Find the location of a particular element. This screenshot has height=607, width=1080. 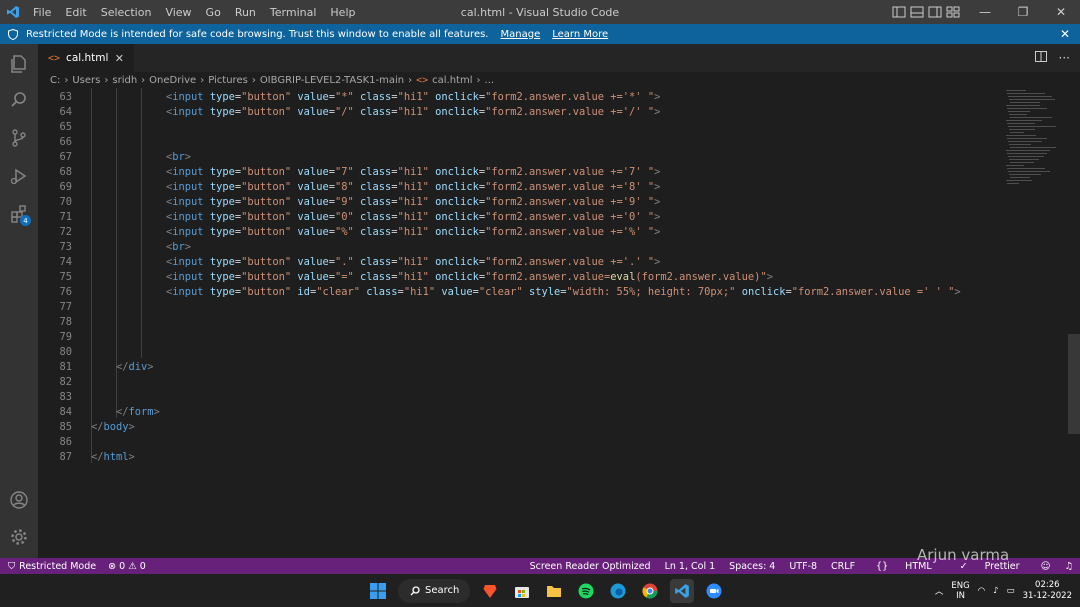

edge-browser-icon is located at coordinates (618, 591).